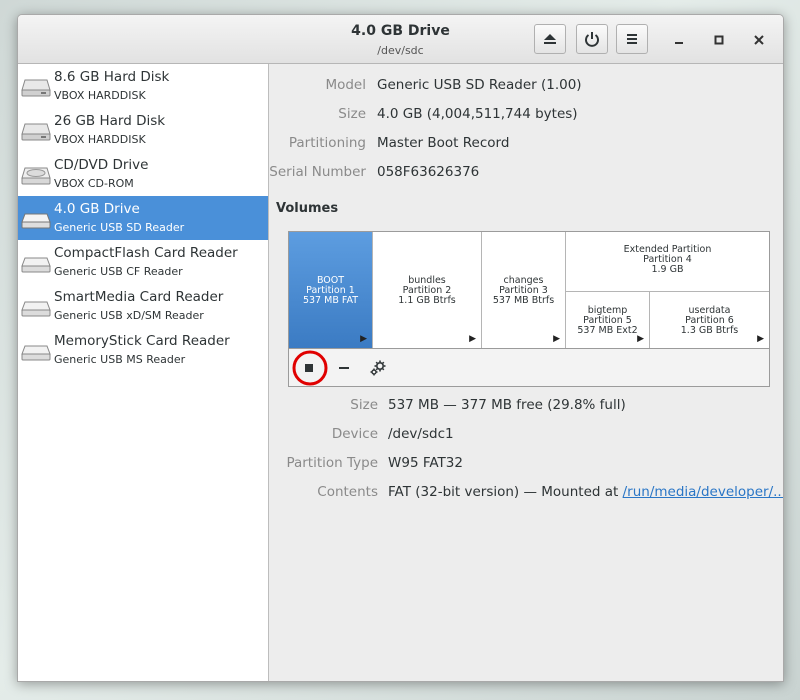 This screenshot has height=700, width=800. I want to click on contents-text: FAT (32-bit version) — Mounted at, so click(505, 492).